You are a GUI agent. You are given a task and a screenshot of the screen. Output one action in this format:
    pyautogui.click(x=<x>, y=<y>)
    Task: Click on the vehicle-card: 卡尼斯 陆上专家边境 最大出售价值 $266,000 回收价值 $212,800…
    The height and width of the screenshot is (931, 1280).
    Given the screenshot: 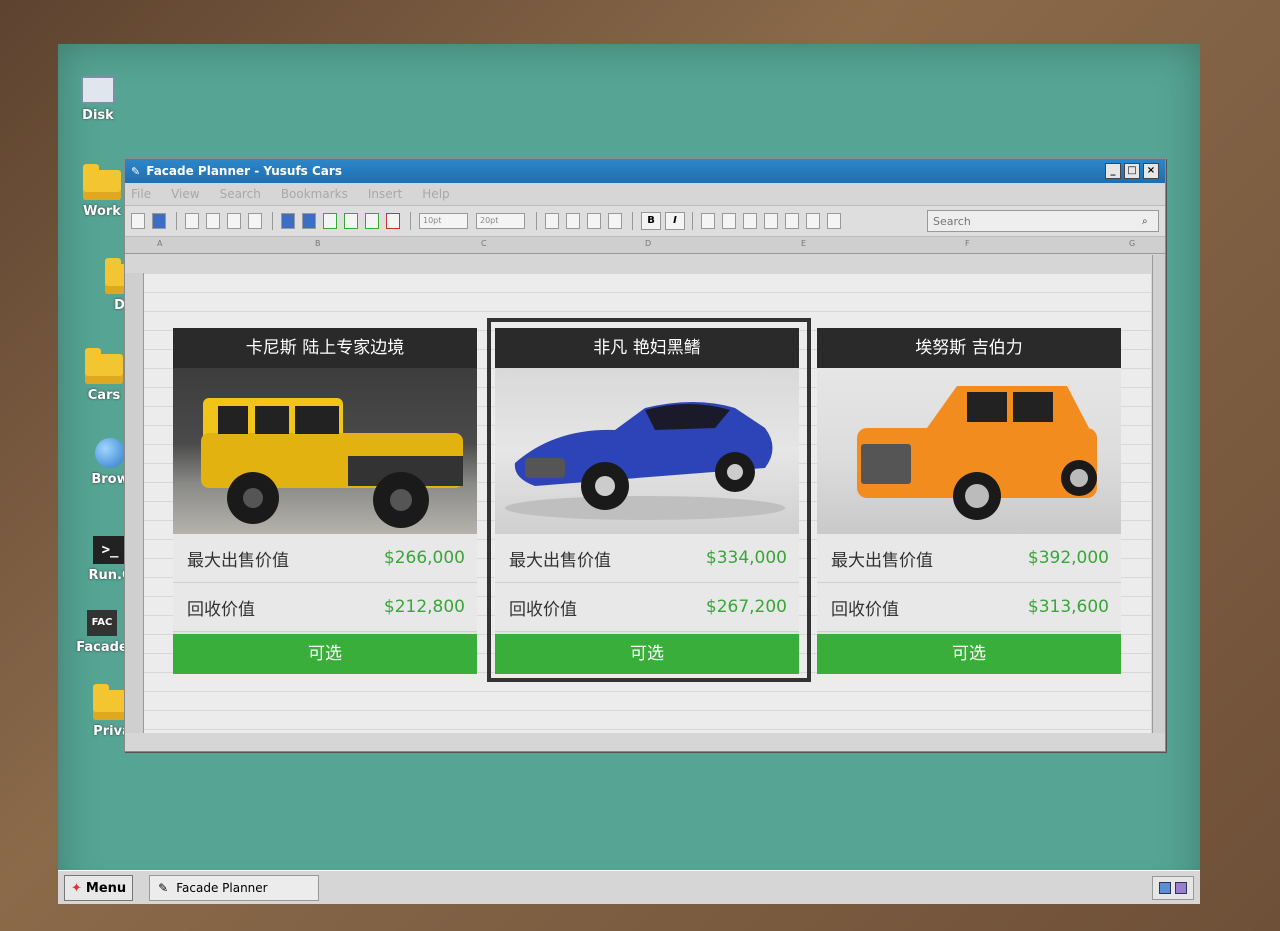 What is the action you would take?
    pyautogui.click(x=325, y=501)
    